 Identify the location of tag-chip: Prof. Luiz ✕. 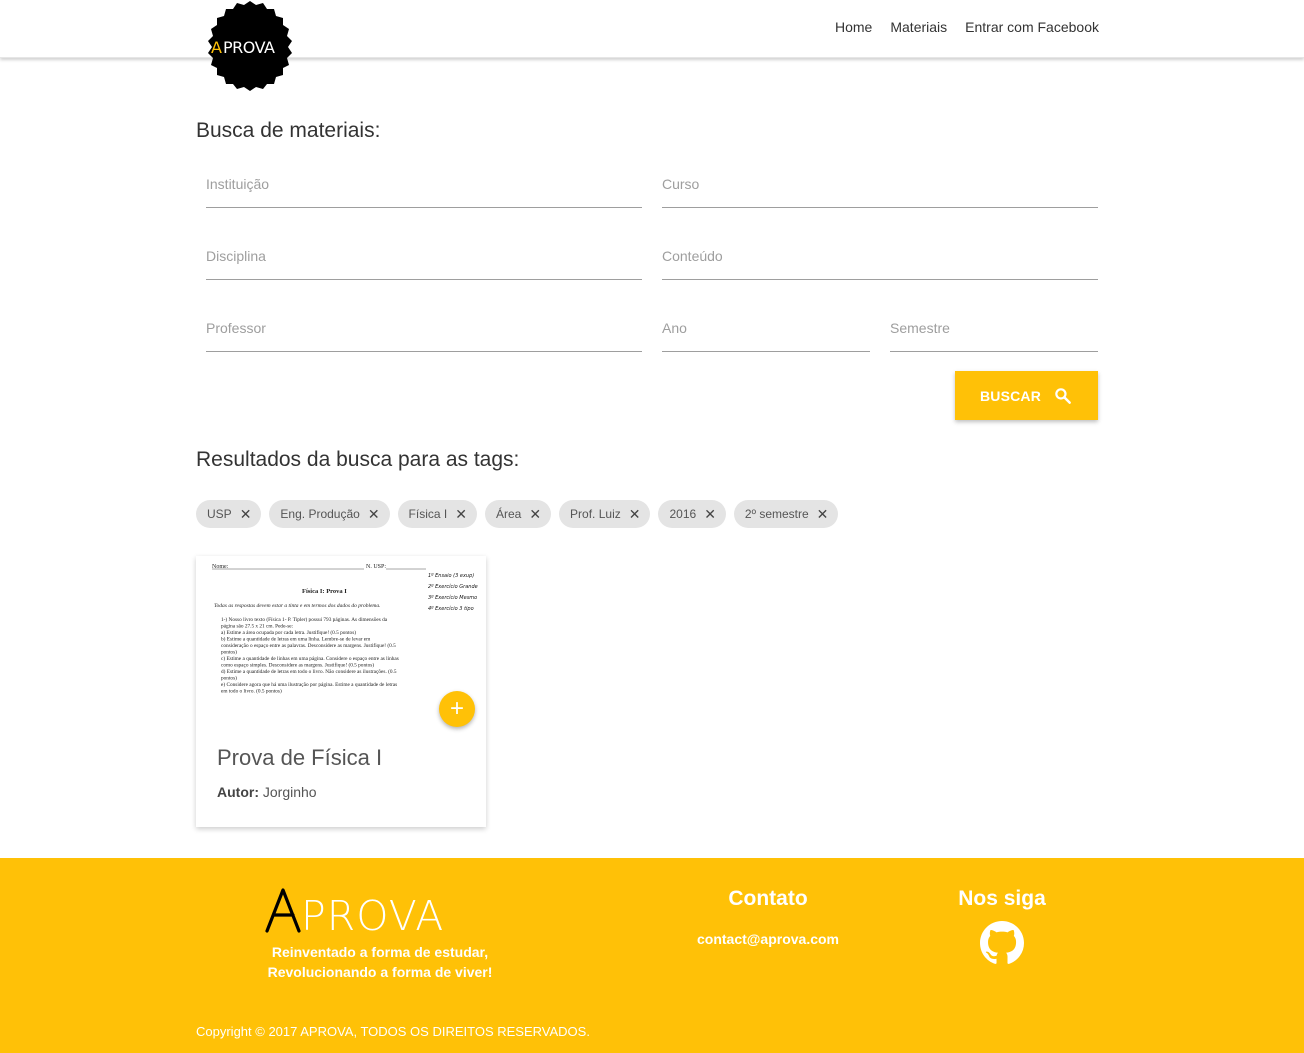
(605, 514).